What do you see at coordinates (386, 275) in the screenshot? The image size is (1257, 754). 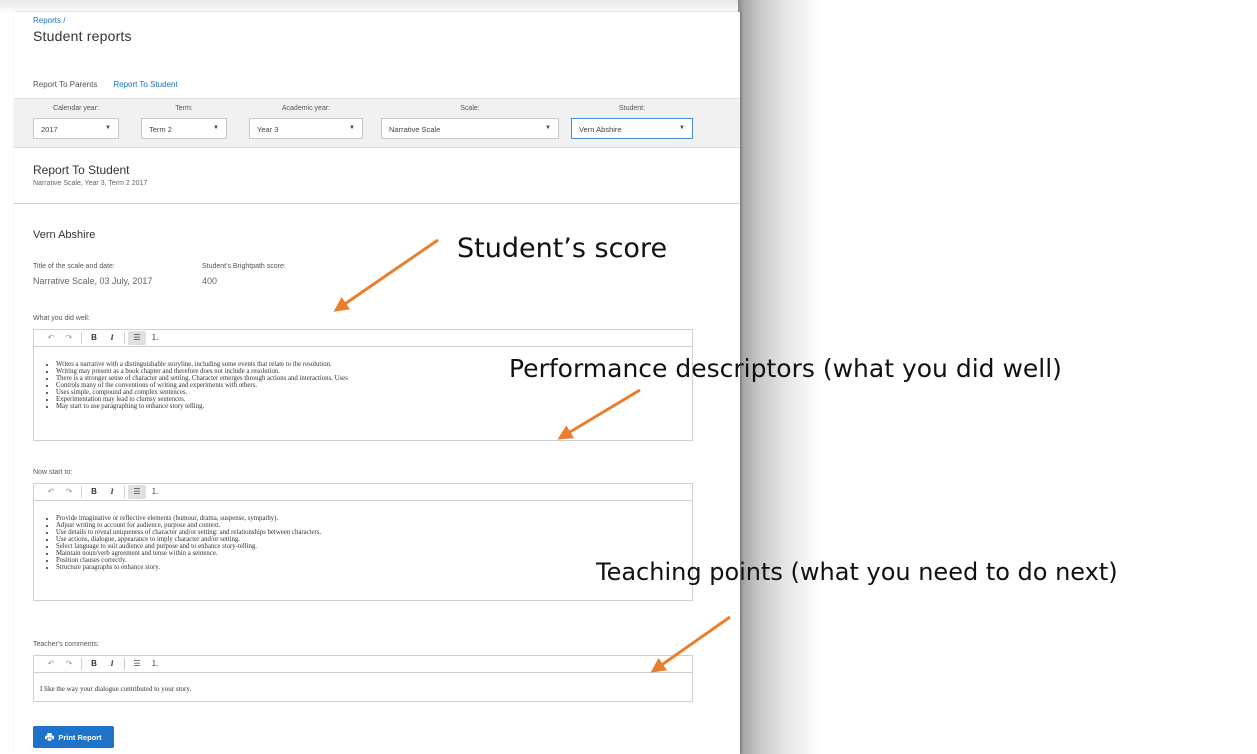 I see `score-arrow` at bounding box center [386, 275].